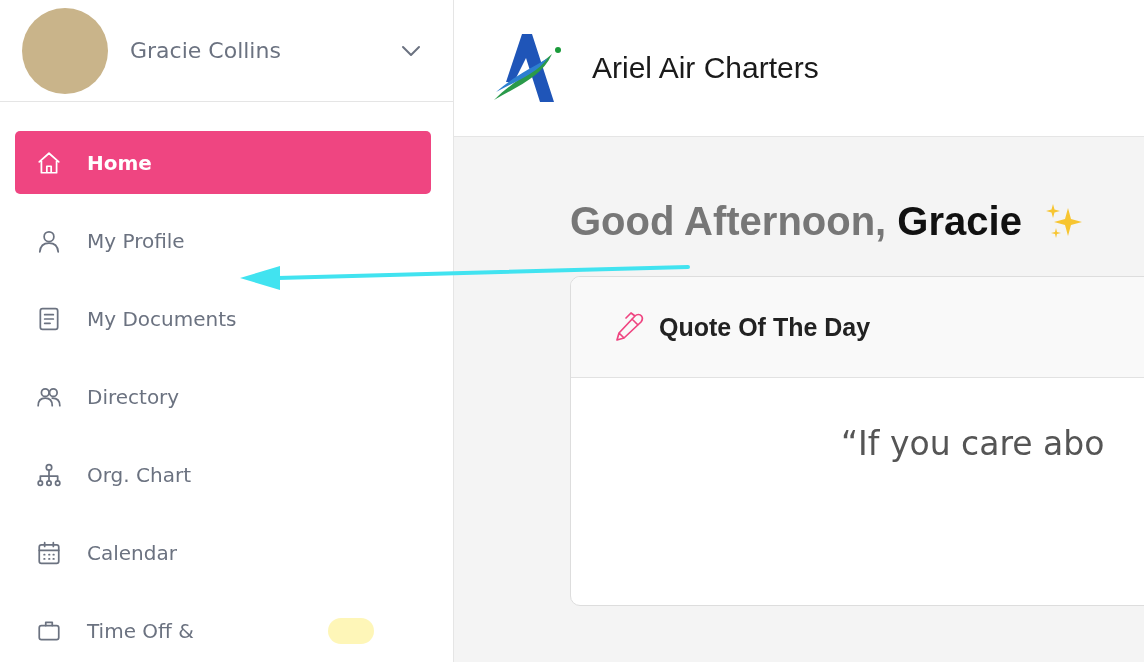 This screenshot has height=662, width=1144. Describe the element at coordinates (223, 162) in the screenshot. I see `sidebar-item: Home` at that location.